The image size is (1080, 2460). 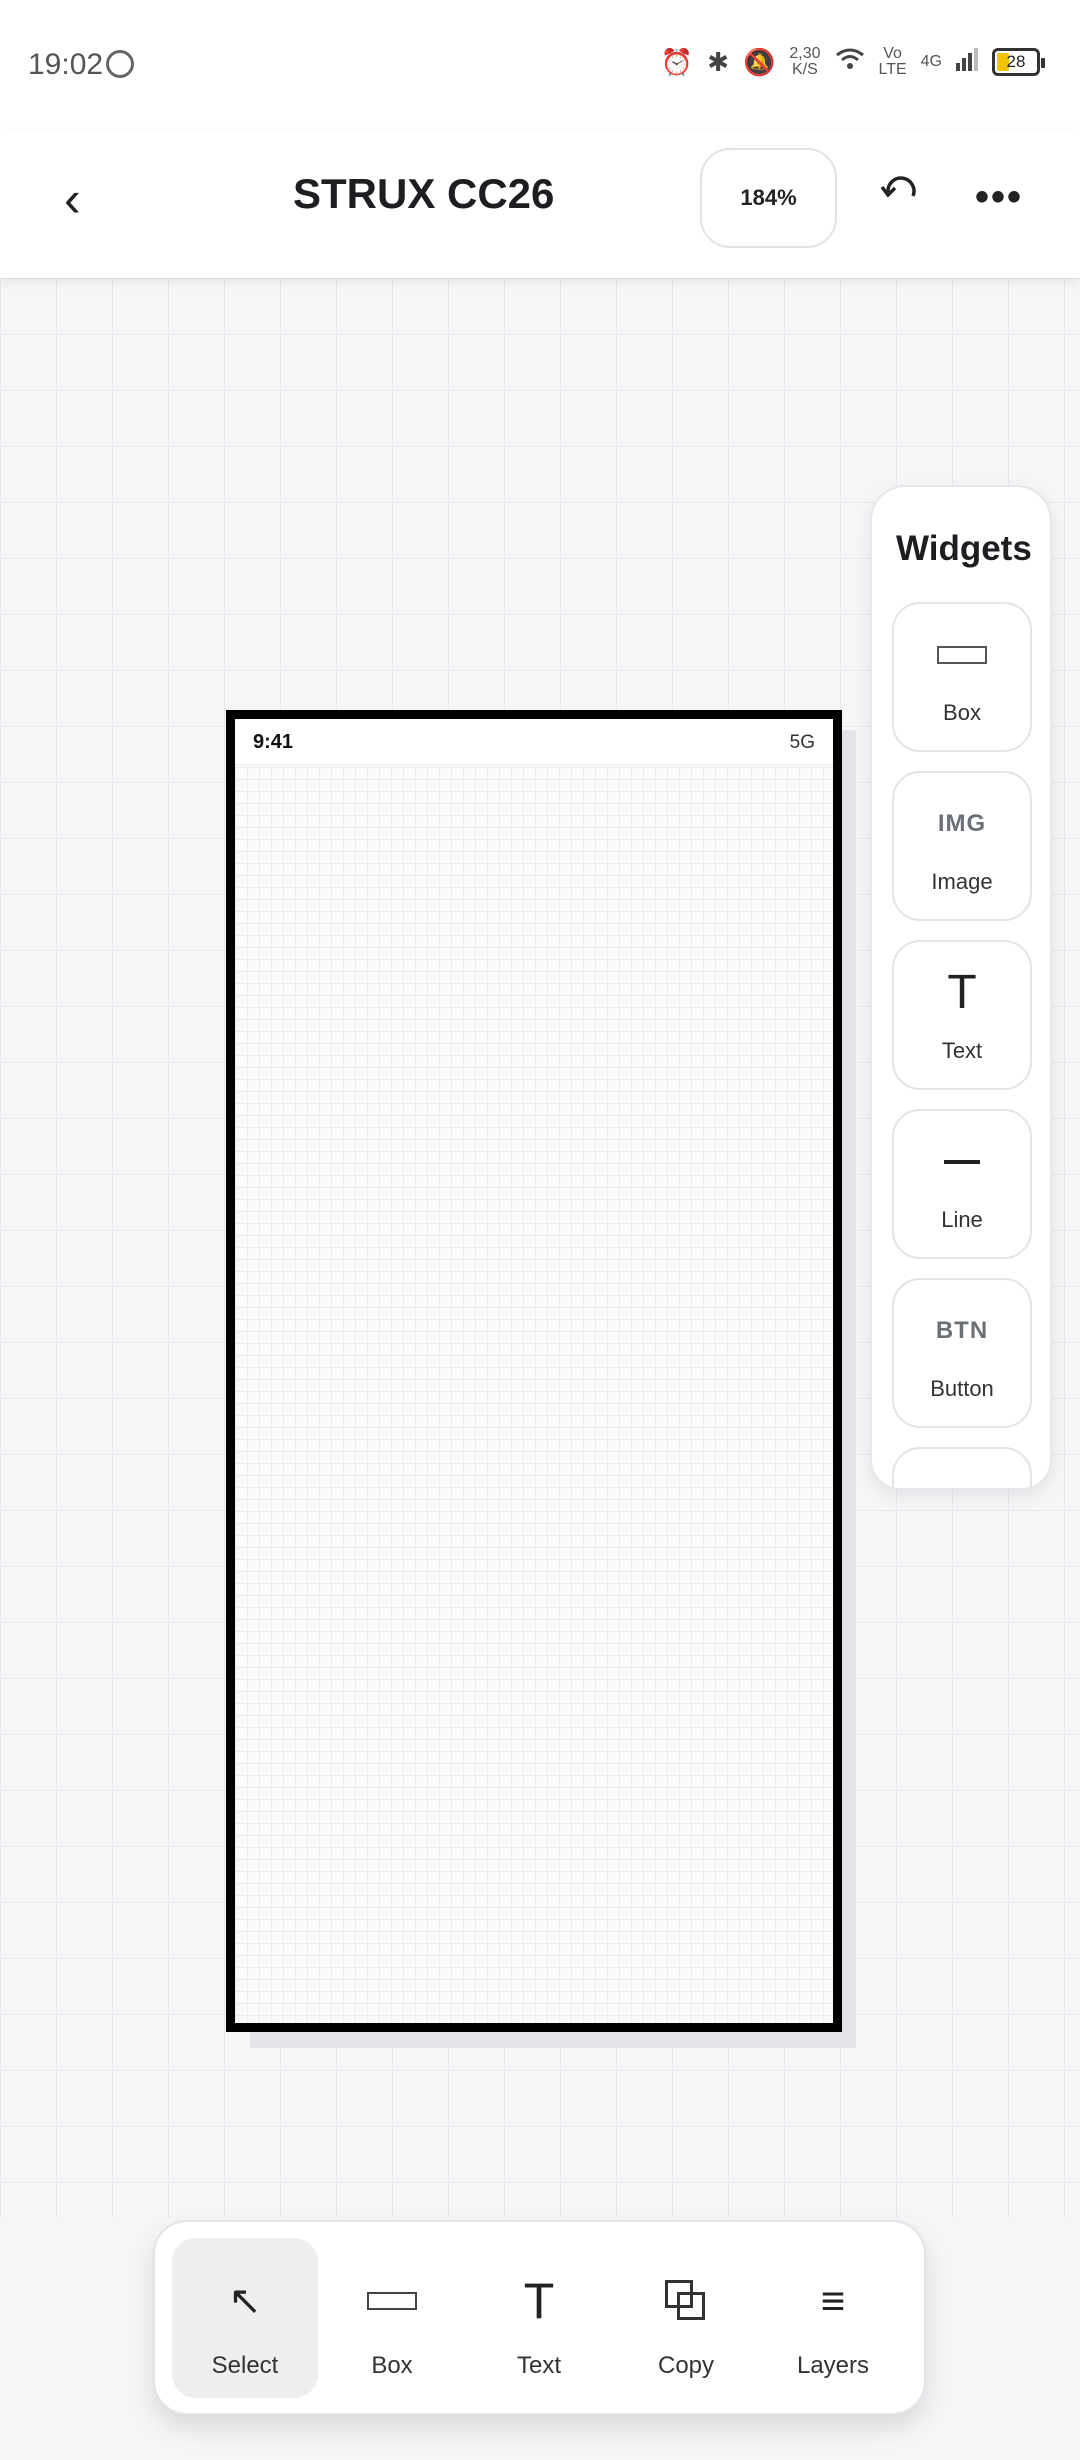 I want to click on layers-icon: ≡, so click(x=833, y=2300).